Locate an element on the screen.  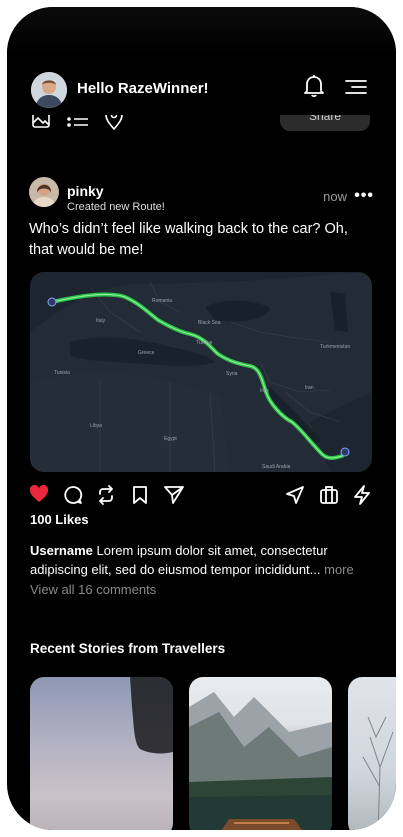
map-label-syria: Syria is located at coordinates (232, 374).